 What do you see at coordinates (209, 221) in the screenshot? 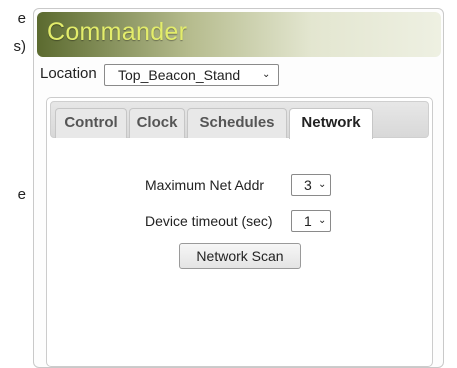
I see `device-timeout-label: Device timeout (sec)` at bounding box center [209, 221].